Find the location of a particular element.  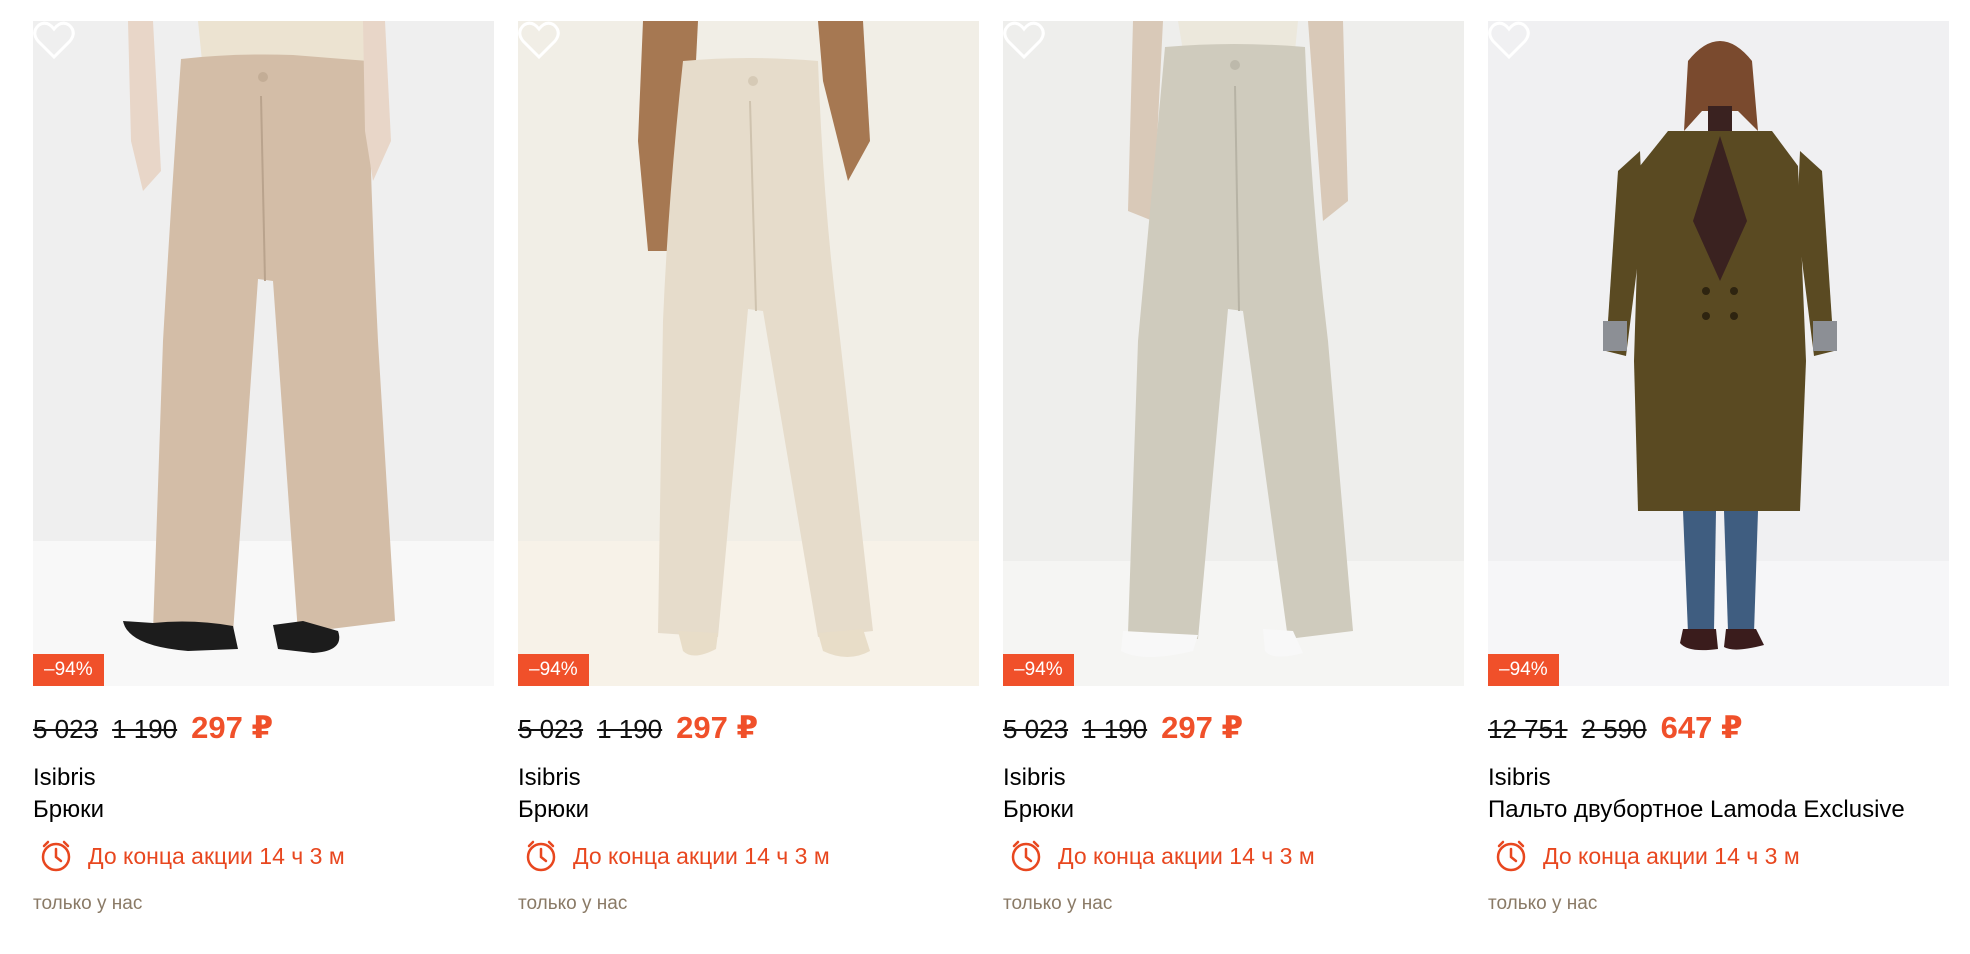

old-price: 2 590 is located at coordinates (1614, 729).